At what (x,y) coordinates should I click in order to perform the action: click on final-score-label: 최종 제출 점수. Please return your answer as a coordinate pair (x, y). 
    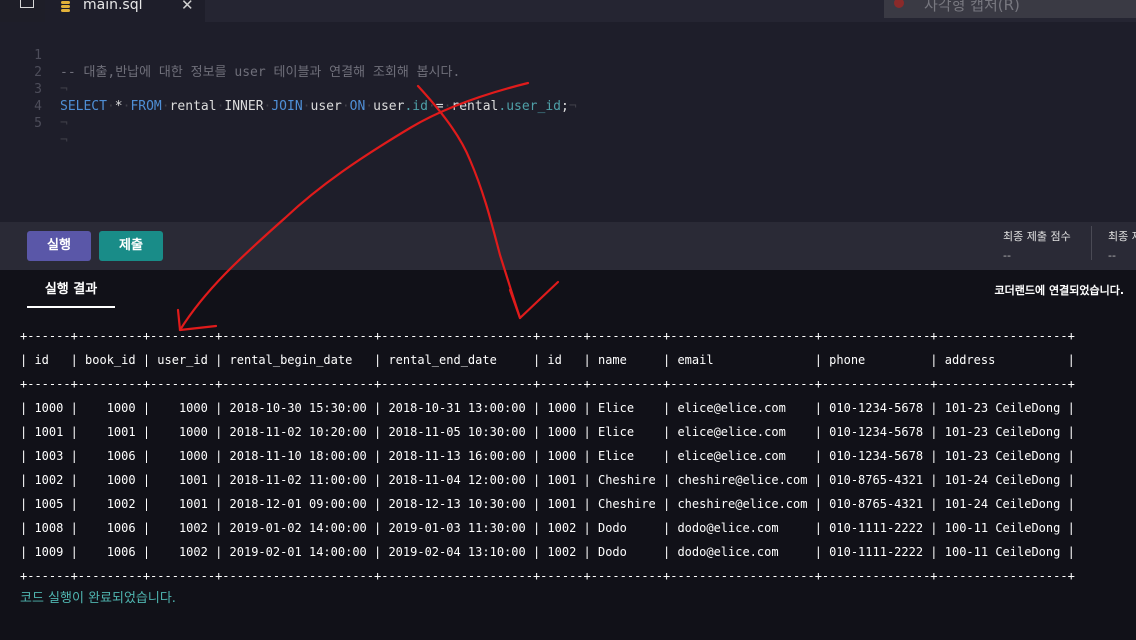
    Looking at the image, I should click on (1037, 236).